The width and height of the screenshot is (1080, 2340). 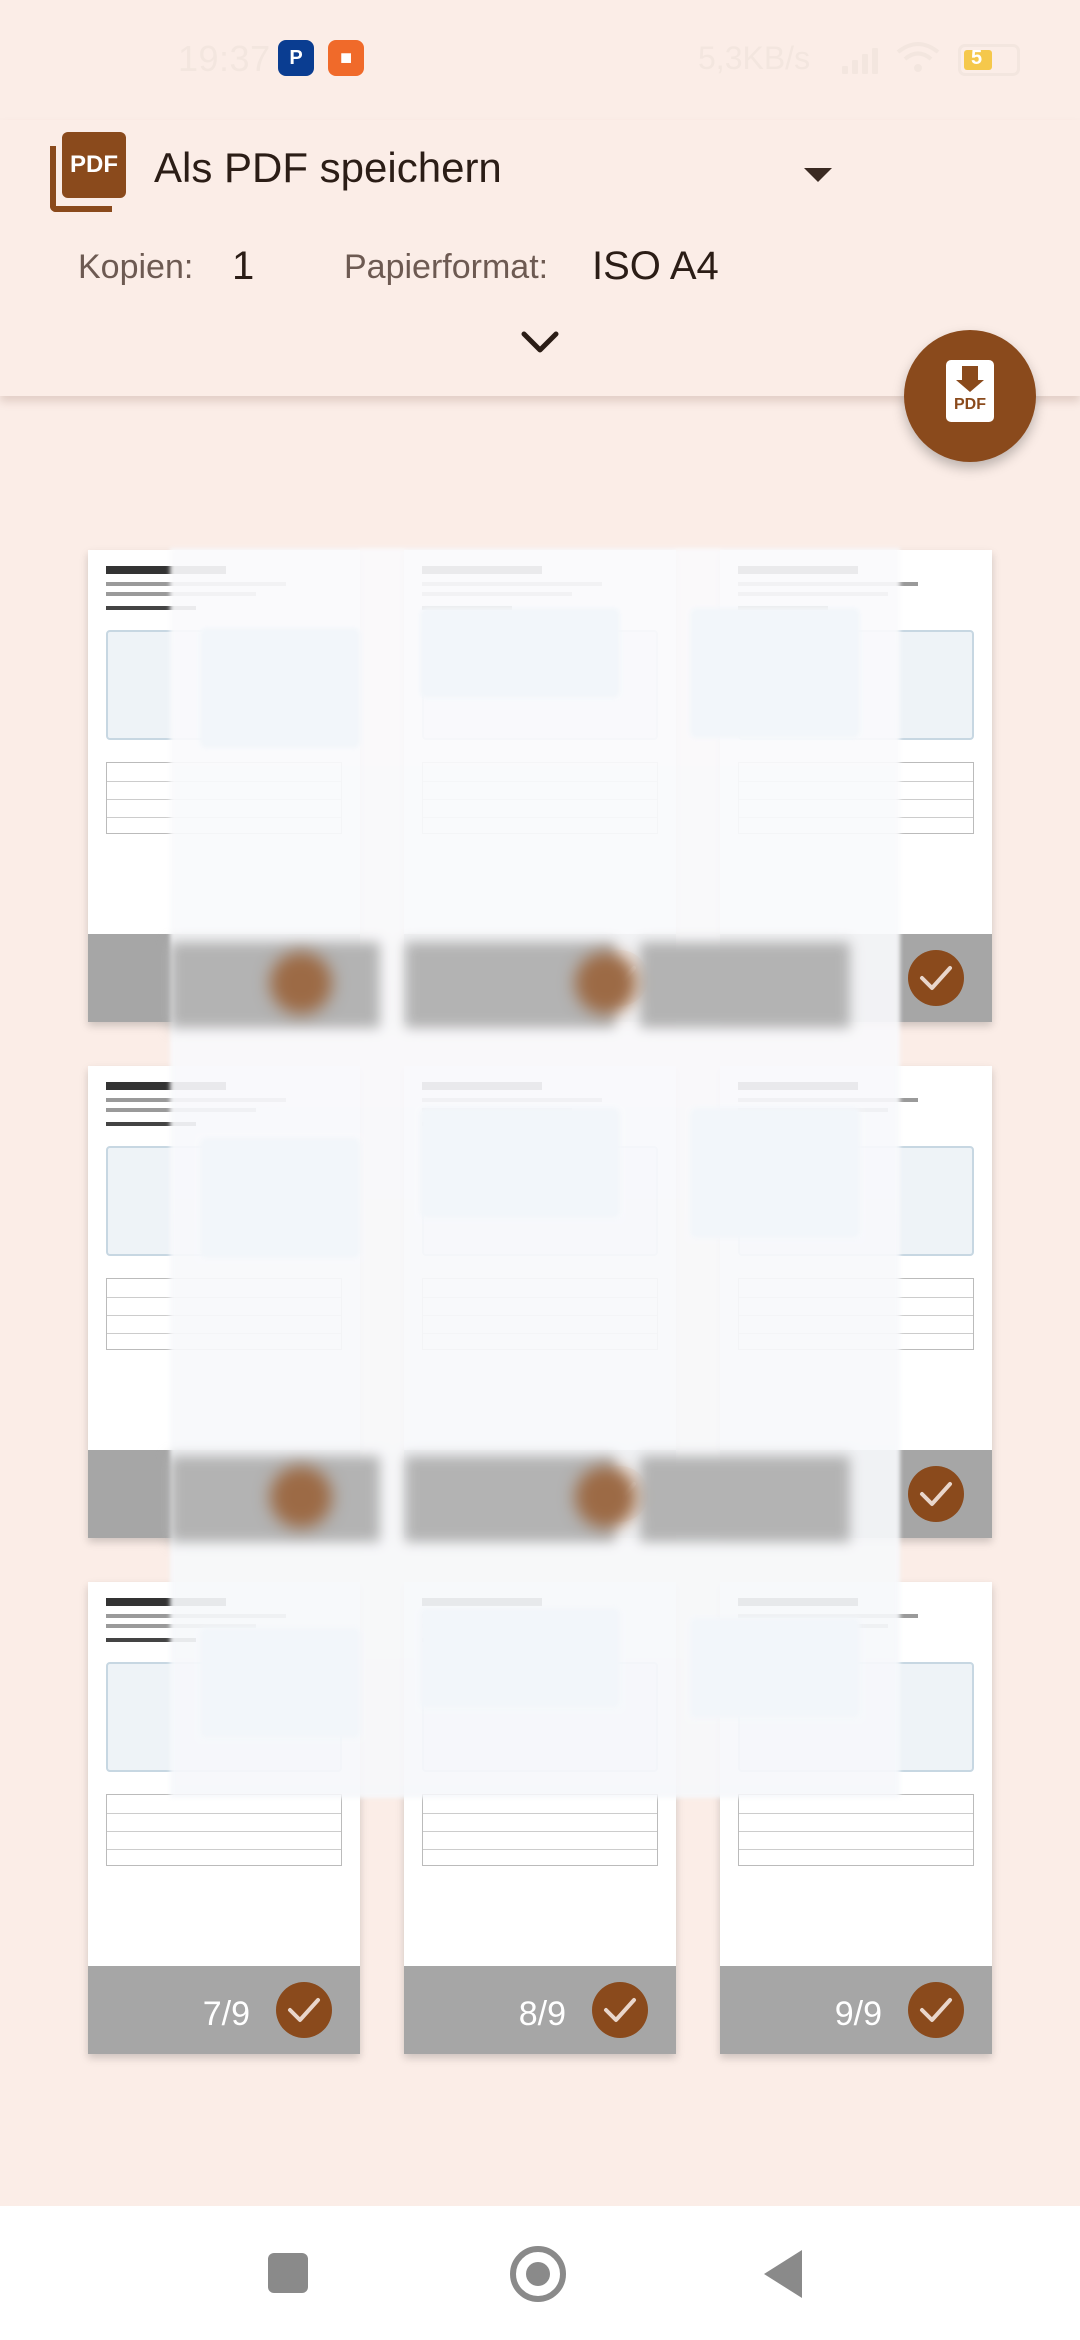 What do you see at coordinates (224, 58) in the screenshot?
I see `status-time: 19:37` at bounding box center [224, 58].